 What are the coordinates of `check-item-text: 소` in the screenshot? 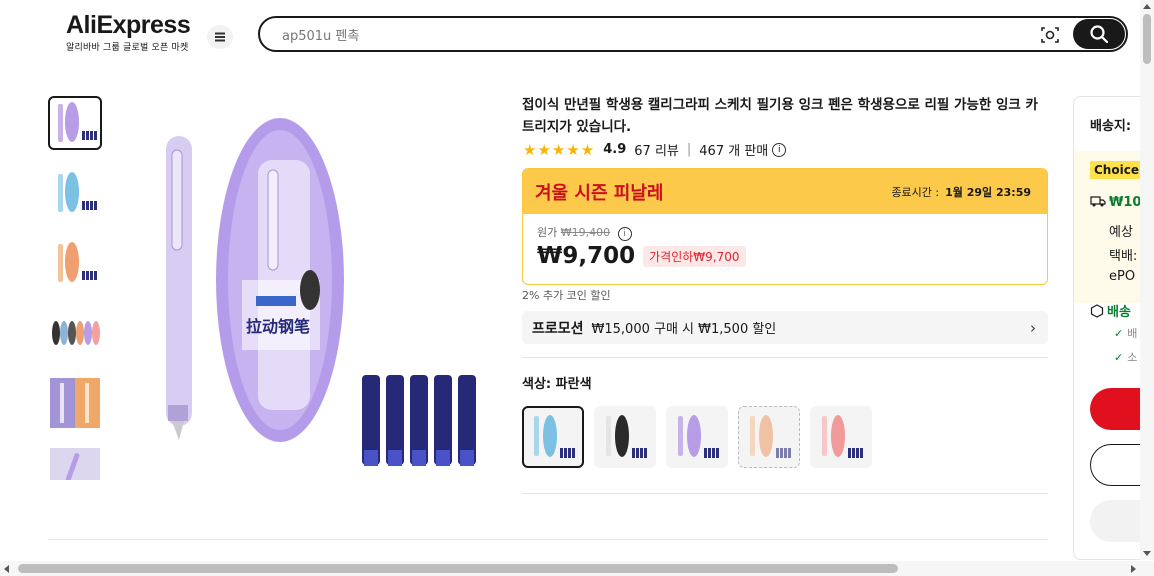 It's located at (1132, 357).